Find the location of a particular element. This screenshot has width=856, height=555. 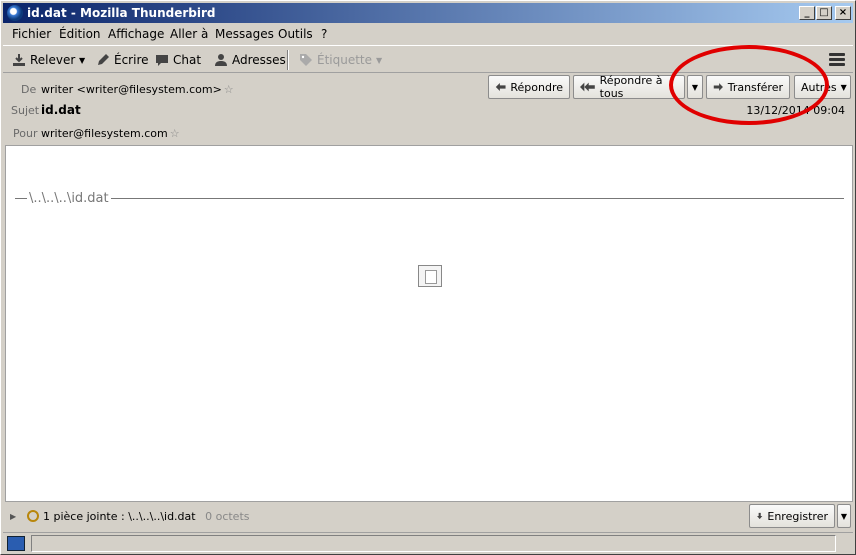

addresses-label: Adresses is located at coordinates (259, 60).